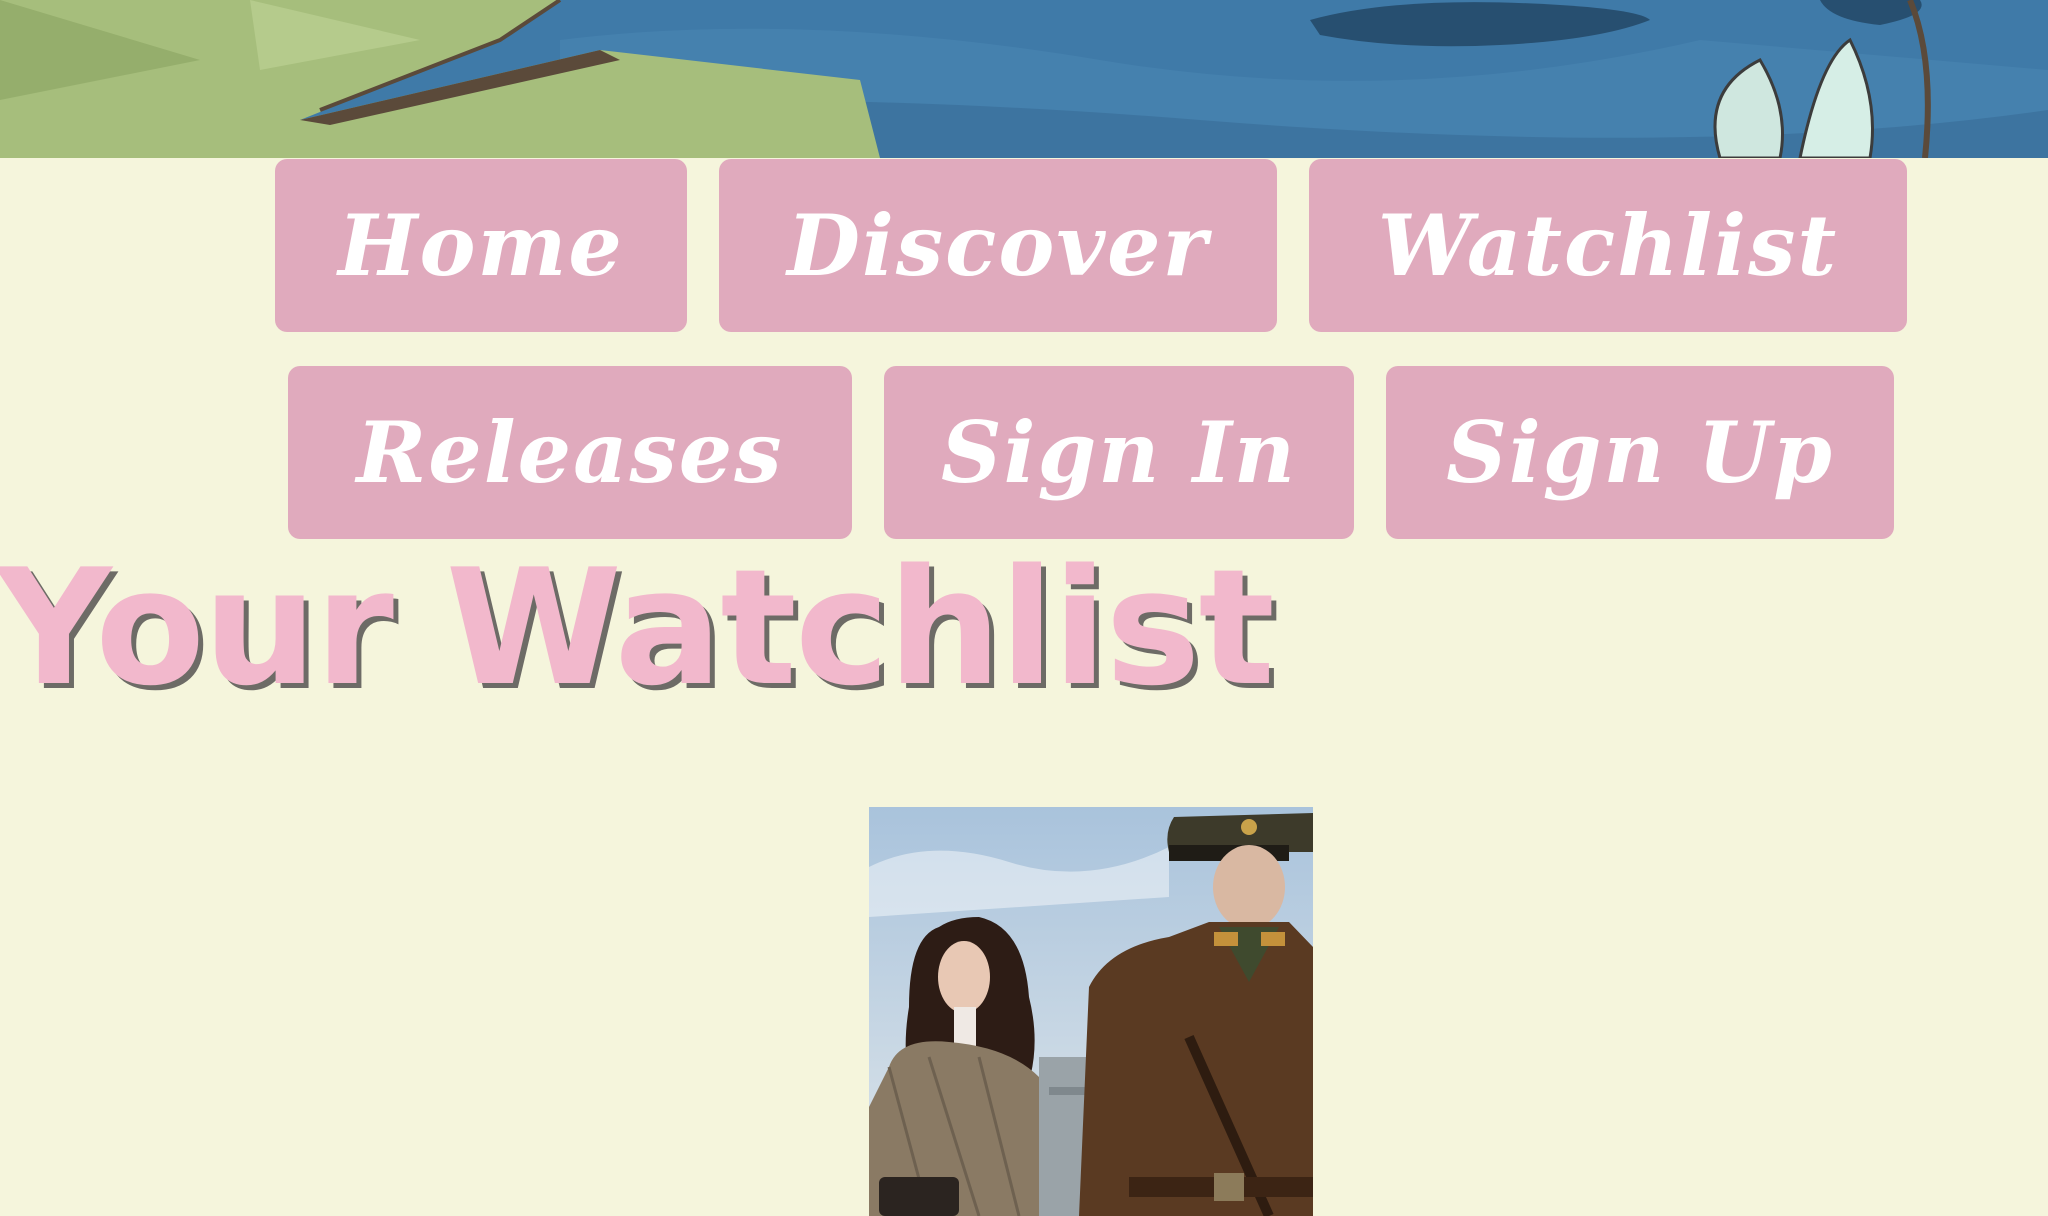 Image resolution: width=2048 pixels, height=1216 pixels. Describe the element at coordinates (998, 245) in the screenshot. I see `nav-discover-button: Discover` at that location.